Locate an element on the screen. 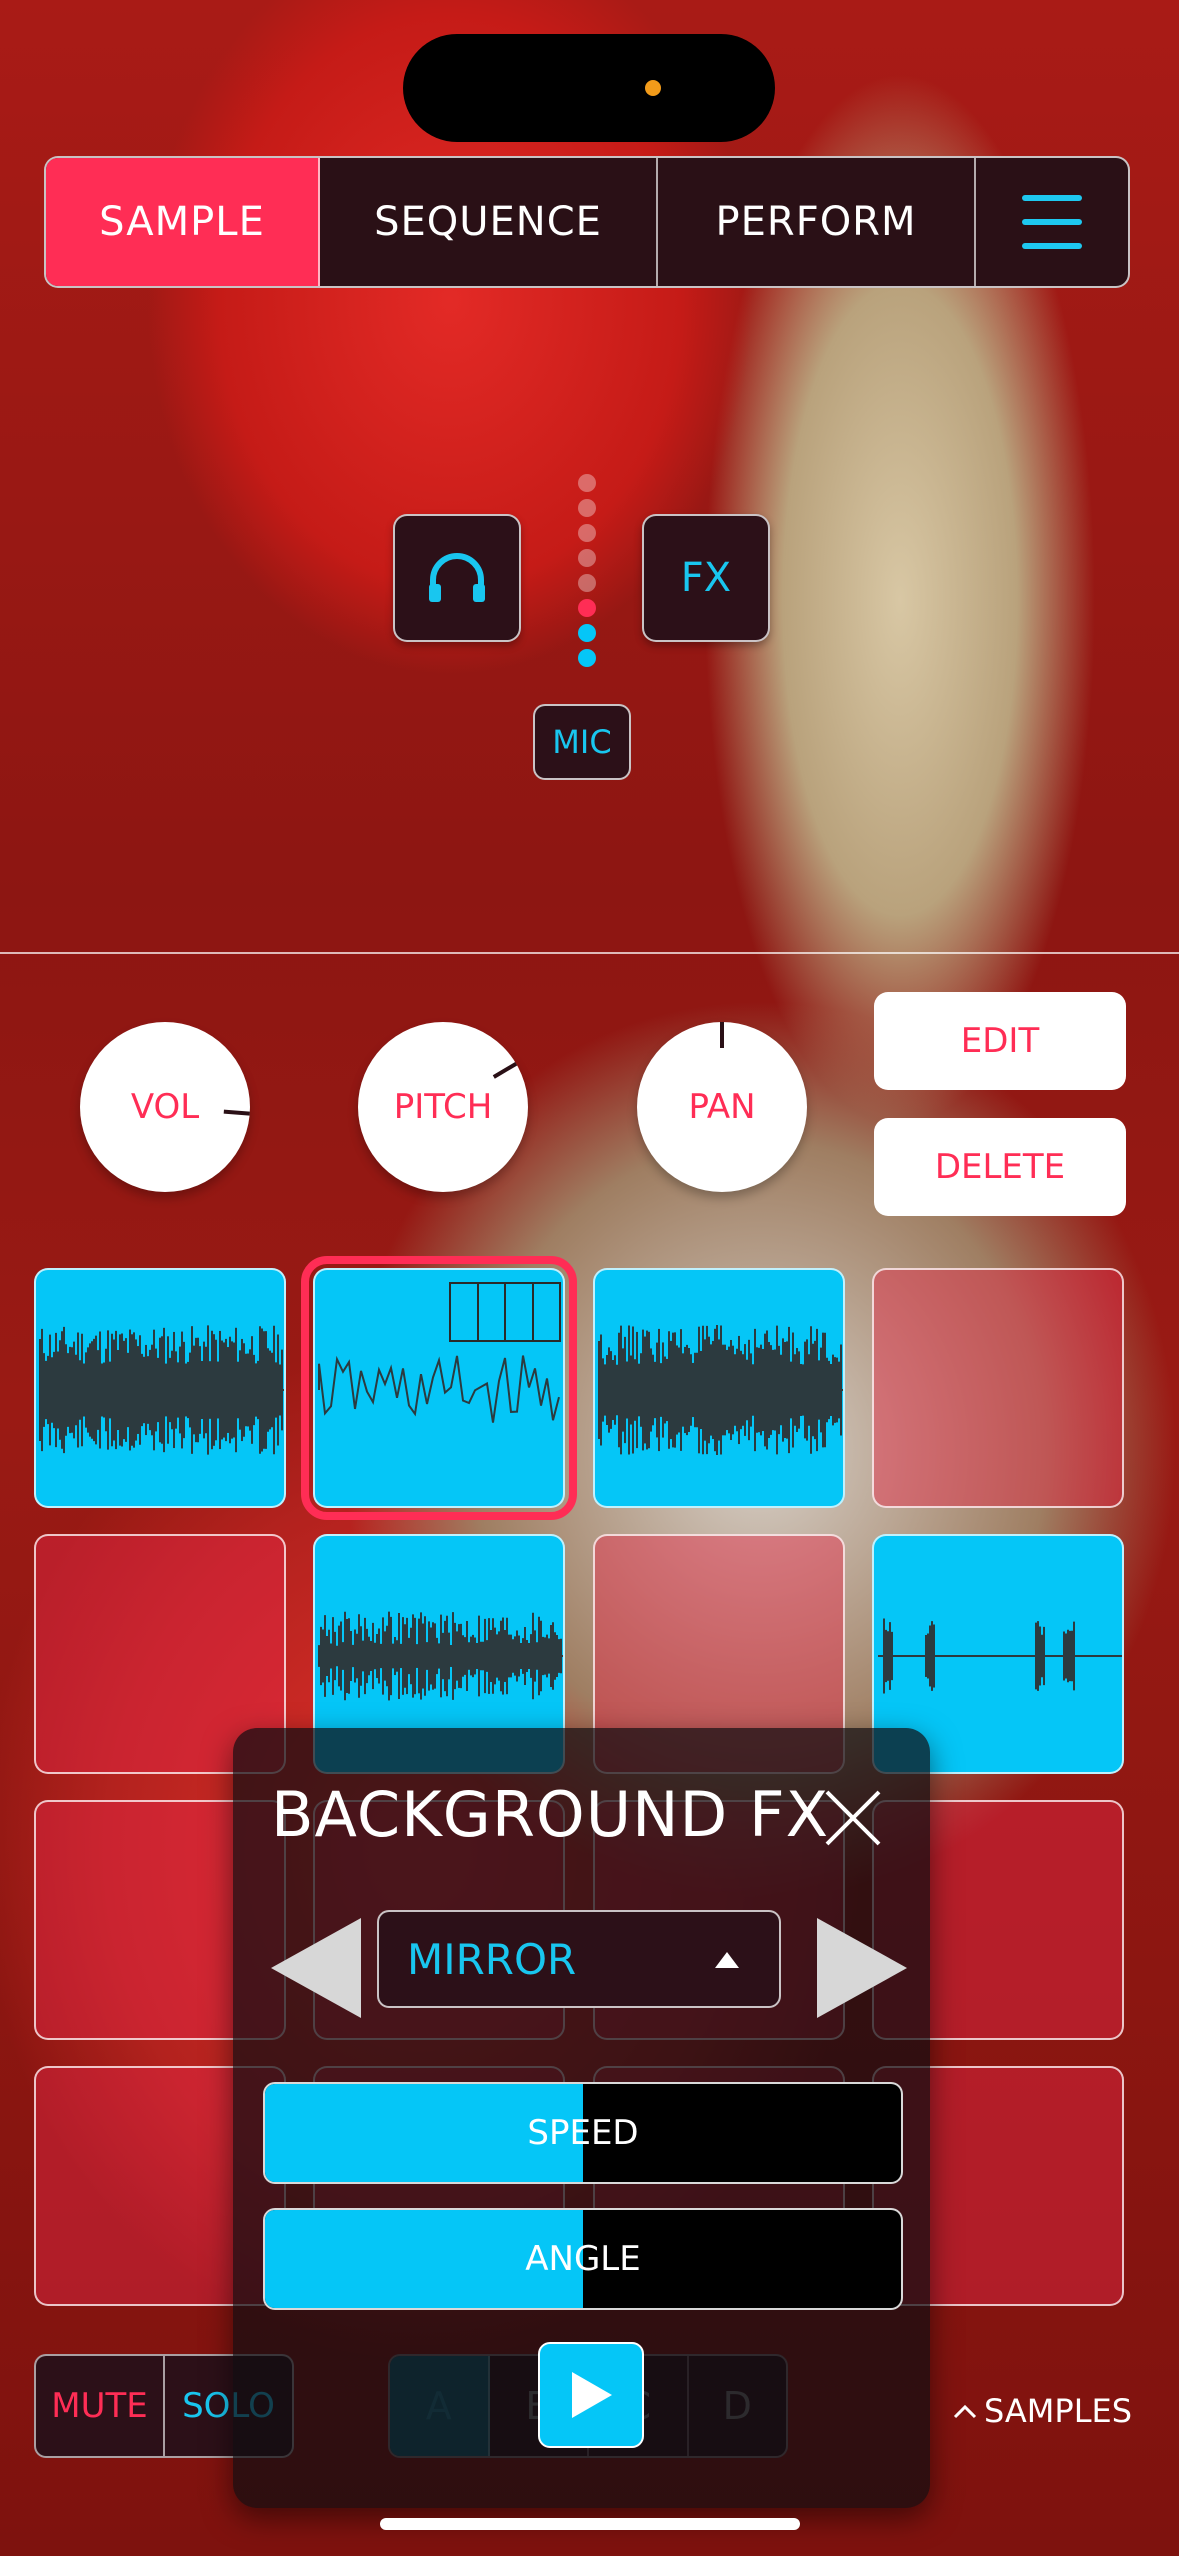  close-icon is located at coordinates (853, 1818).